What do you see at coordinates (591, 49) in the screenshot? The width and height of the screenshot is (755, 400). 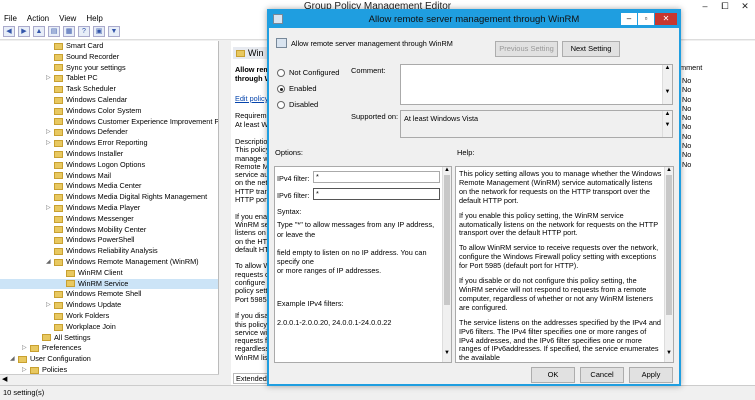 I see `next-setting-button: Next Setting` at bounding box center [591, 49].